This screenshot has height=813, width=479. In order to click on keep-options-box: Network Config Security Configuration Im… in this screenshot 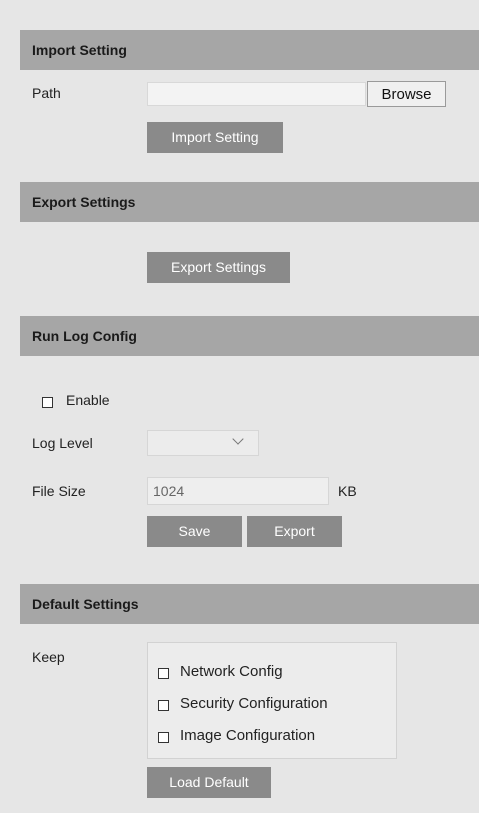, I will do `click(272, 700)`.